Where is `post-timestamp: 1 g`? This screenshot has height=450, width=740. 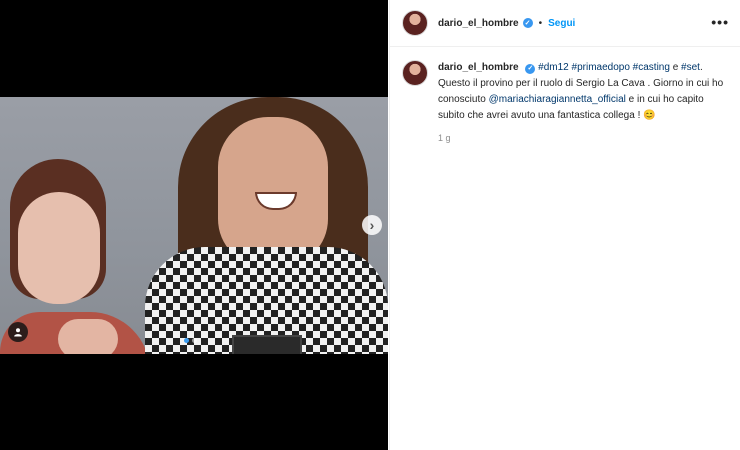
post-timestamp: 1 g is located at coordinates (583, 138).